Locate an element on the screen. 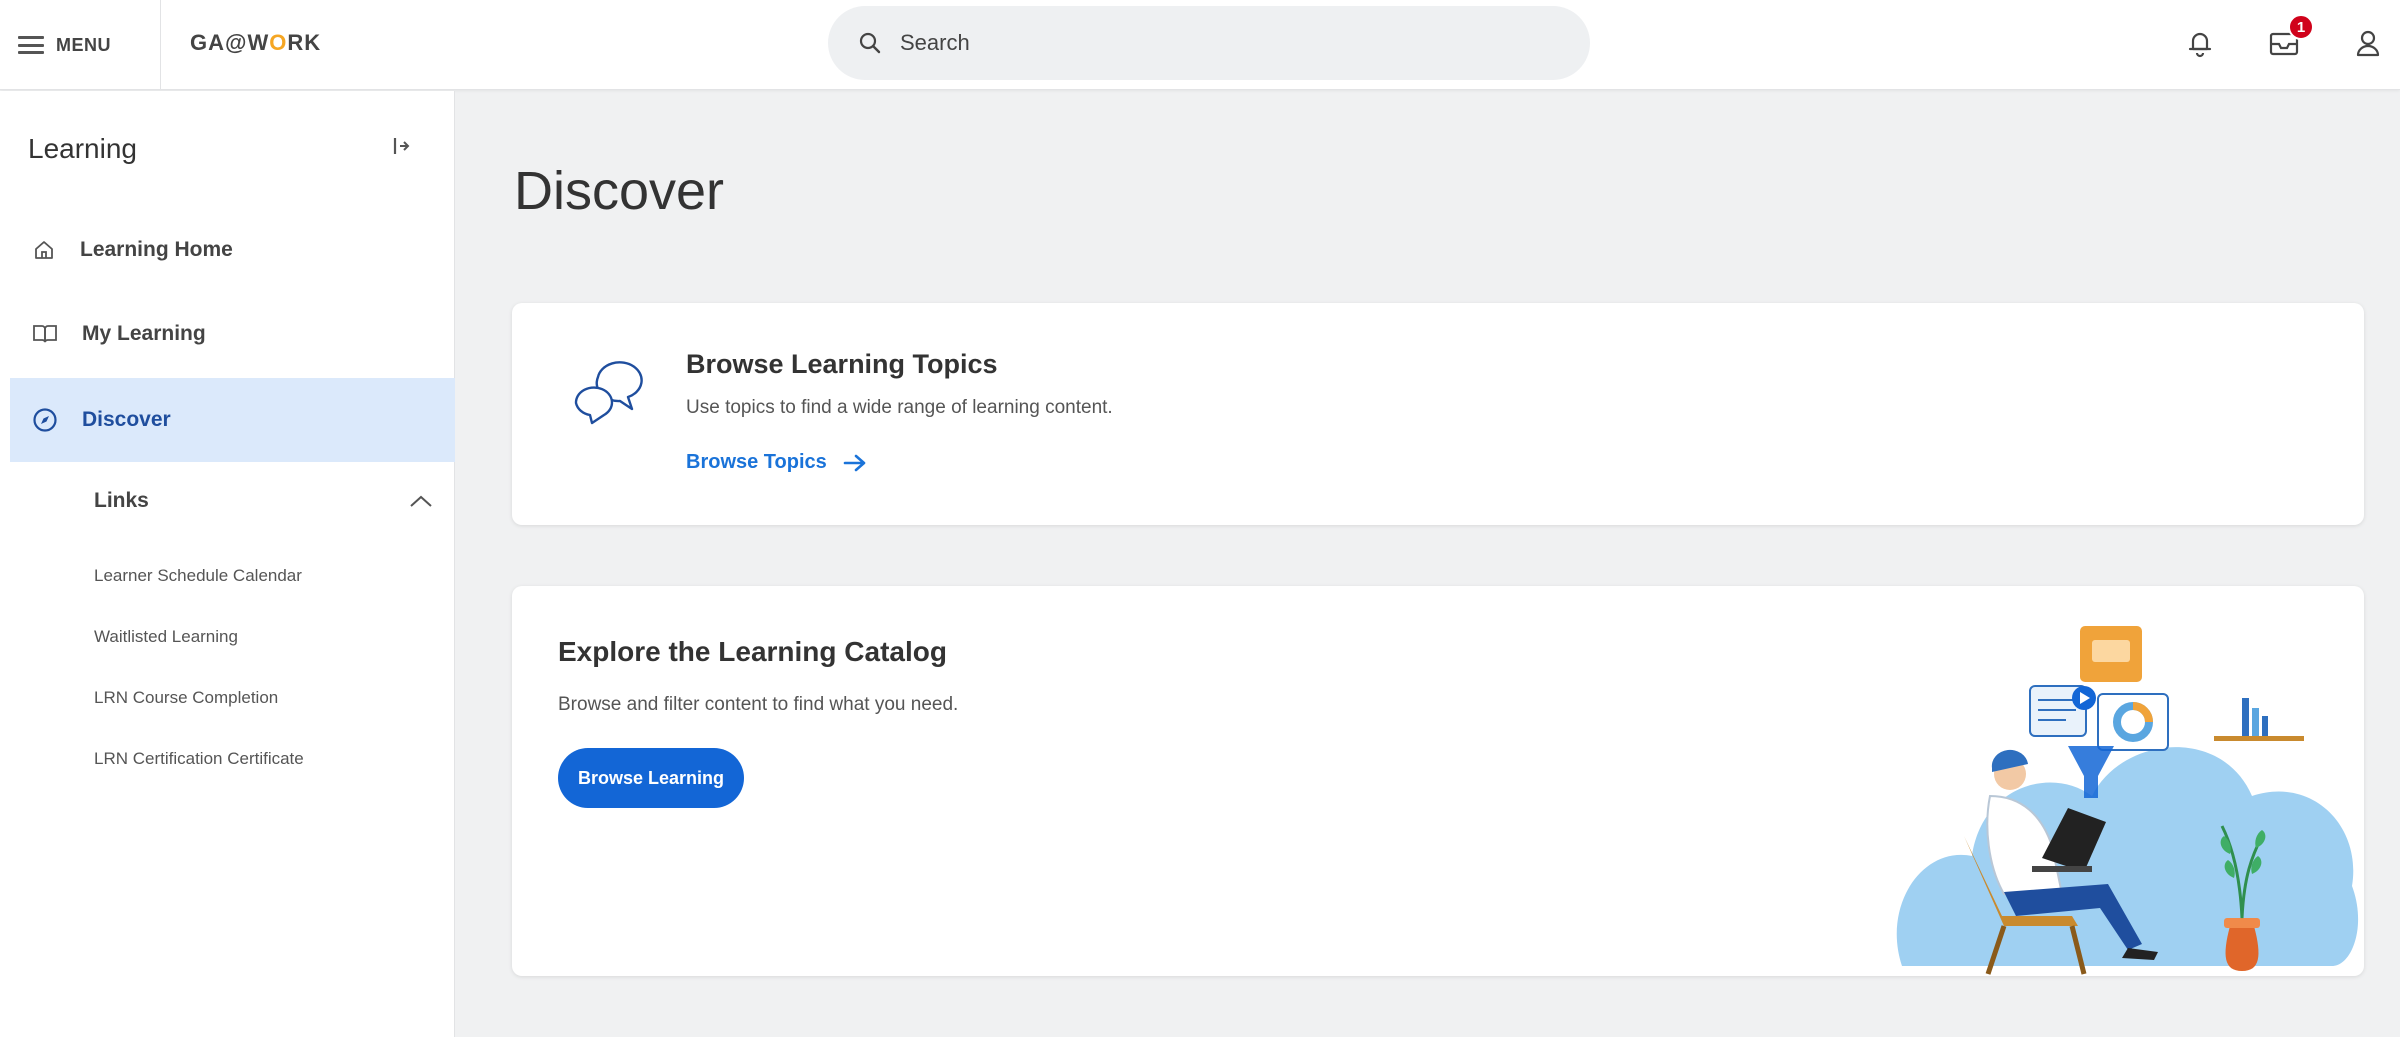 This screenshot has width=2400, height=1037. sidebar-item-my-learning: My Learning is located at coordinates (232, 334).